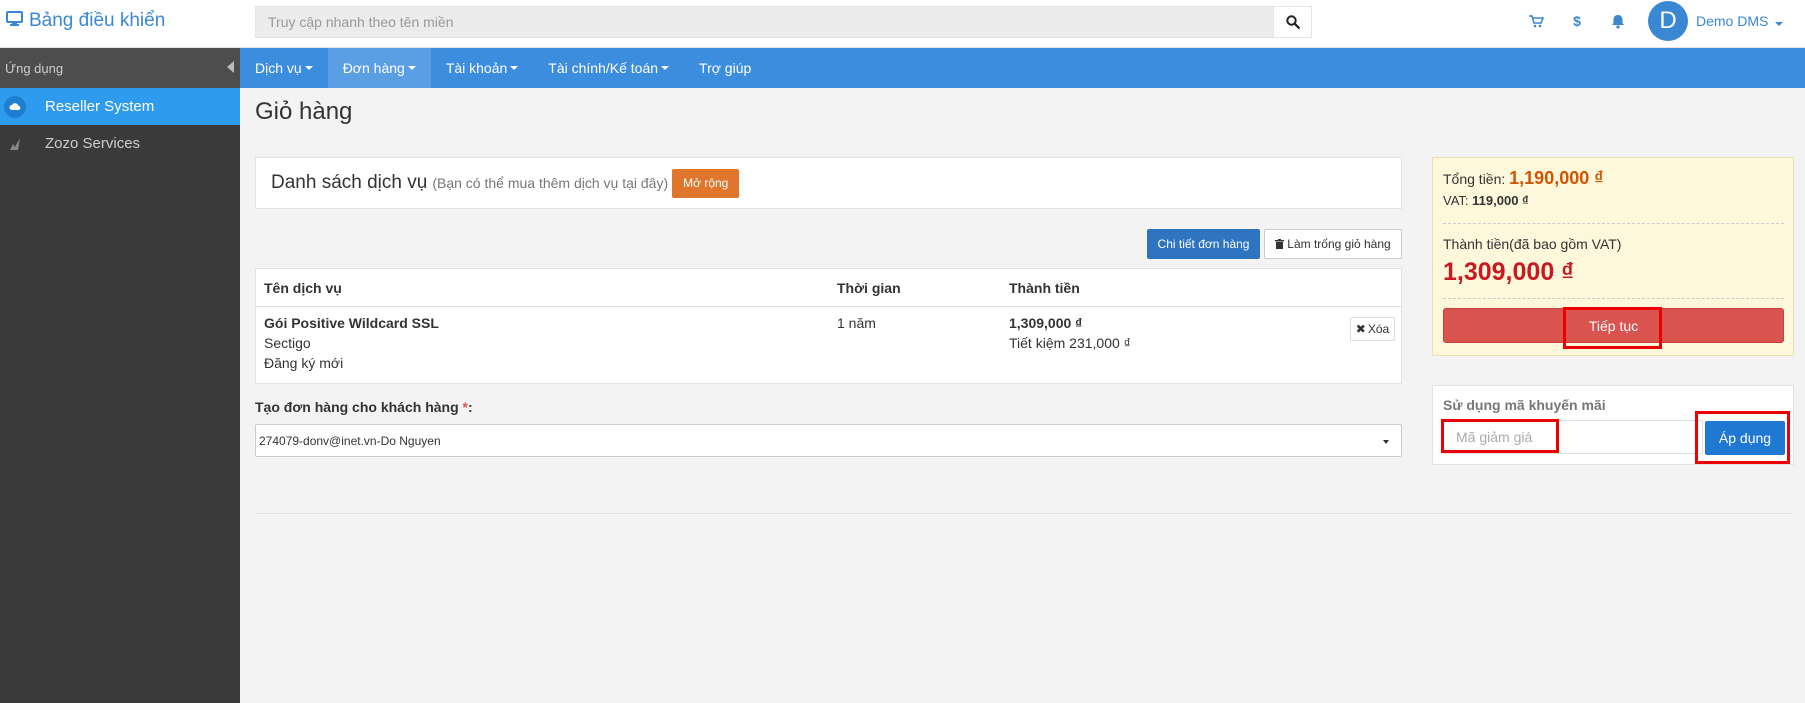  I want to click on vat-label: VAT:, so click(1456, 200).